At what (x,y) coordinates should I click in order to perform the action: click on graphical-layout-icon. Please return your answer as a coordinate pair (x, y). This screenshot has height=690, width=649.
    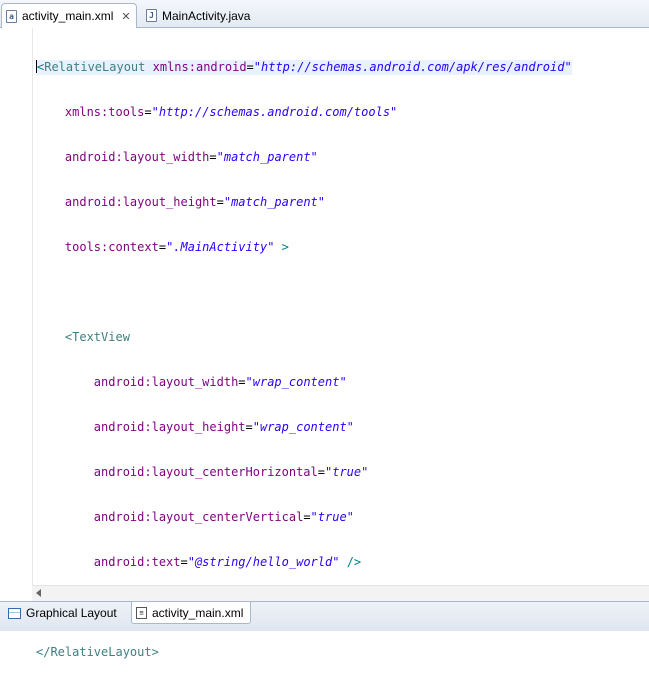
    Looking at the image, I should click on (14, 613).